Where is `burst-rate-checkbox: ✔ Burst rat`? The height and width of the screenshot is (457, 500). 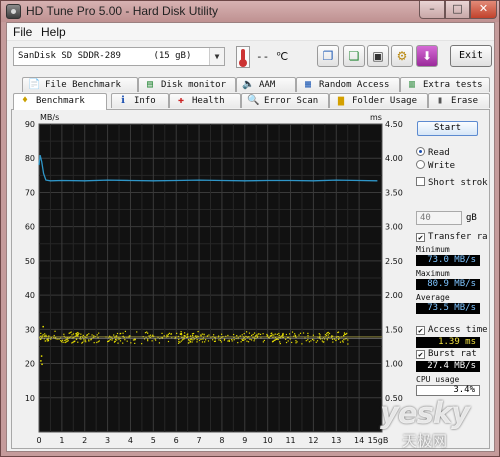 burst-rate-checkbox: ✔ Burst rat is located at coordinates (446, 354).